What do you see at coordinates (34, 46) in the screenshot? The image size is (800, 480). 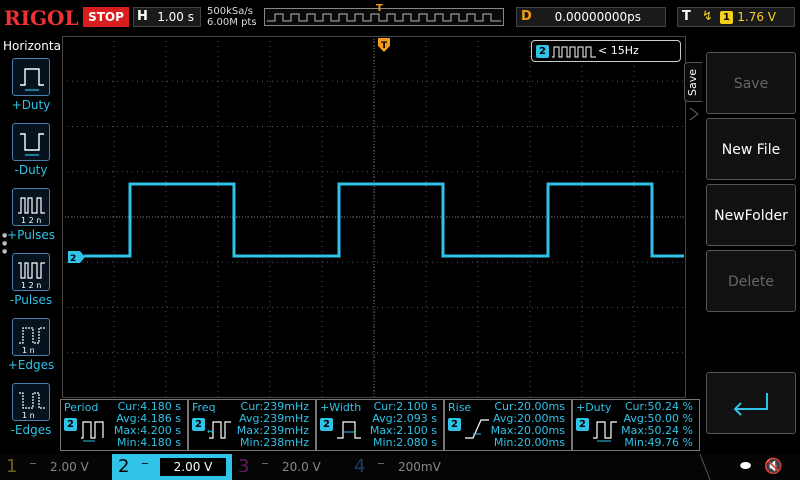 I see `menu-title: Horizontal` at bounding box center [34, 46].